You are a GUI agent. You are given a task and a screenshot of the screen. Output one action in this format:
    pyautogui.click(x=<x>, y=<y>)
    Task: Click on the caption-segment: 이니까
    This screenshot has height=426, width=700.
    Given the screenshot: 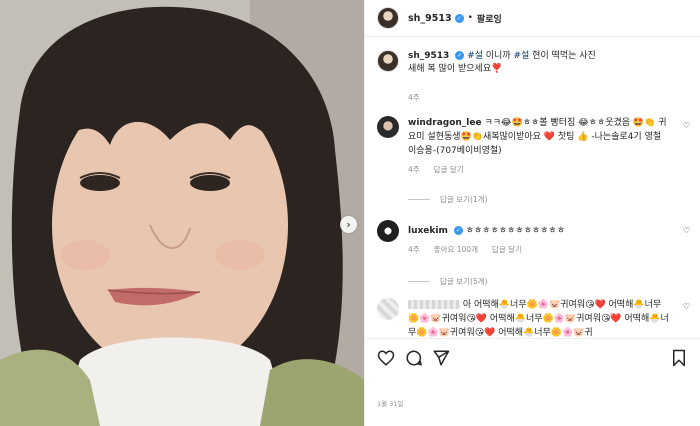 What is the action you would take?
    pyautogui.click(x=498, y=56)
    